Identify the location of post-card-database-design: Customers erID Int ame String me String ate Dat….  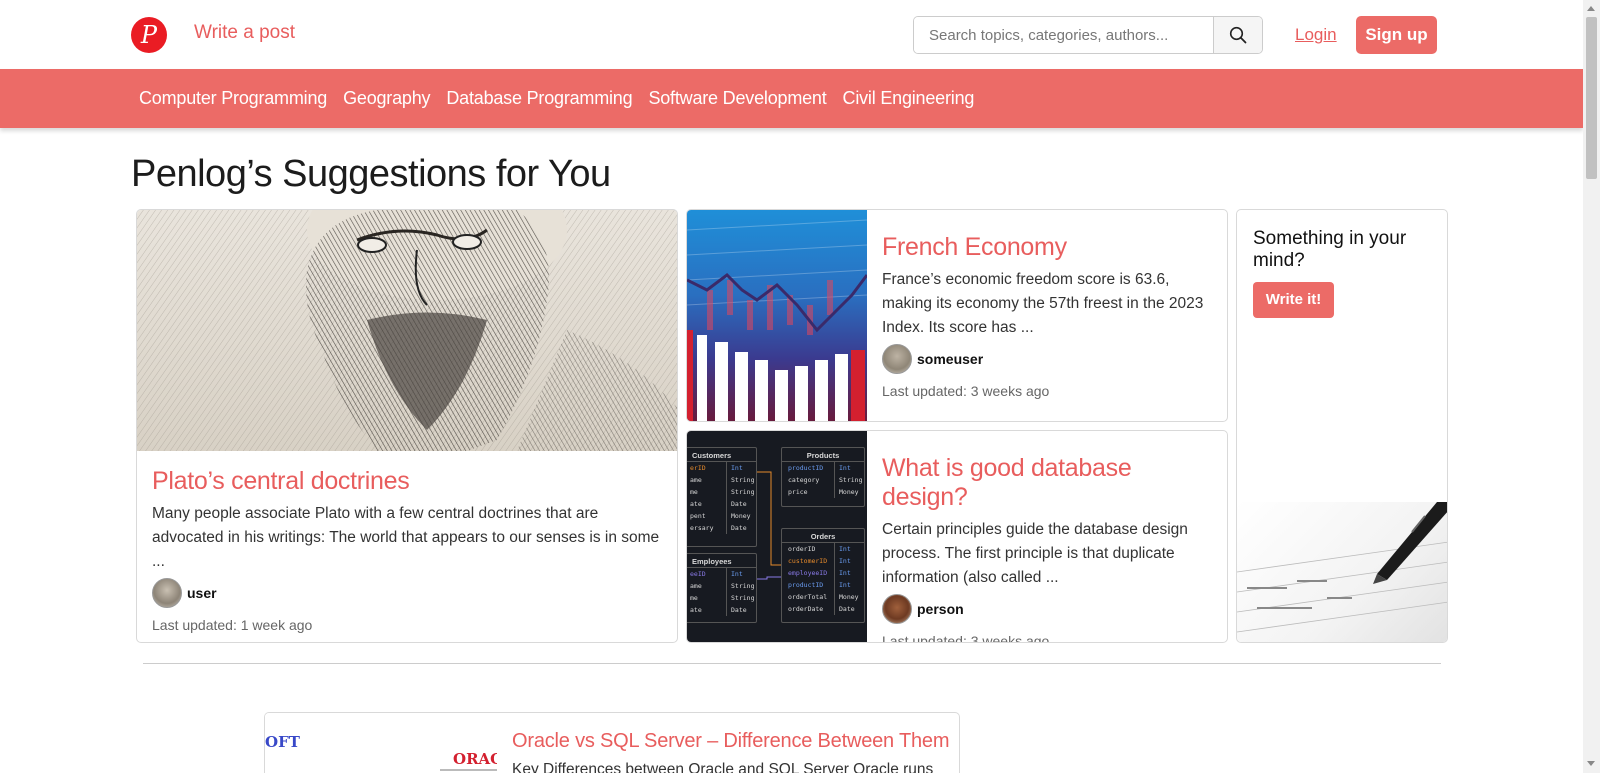
(957, 536).